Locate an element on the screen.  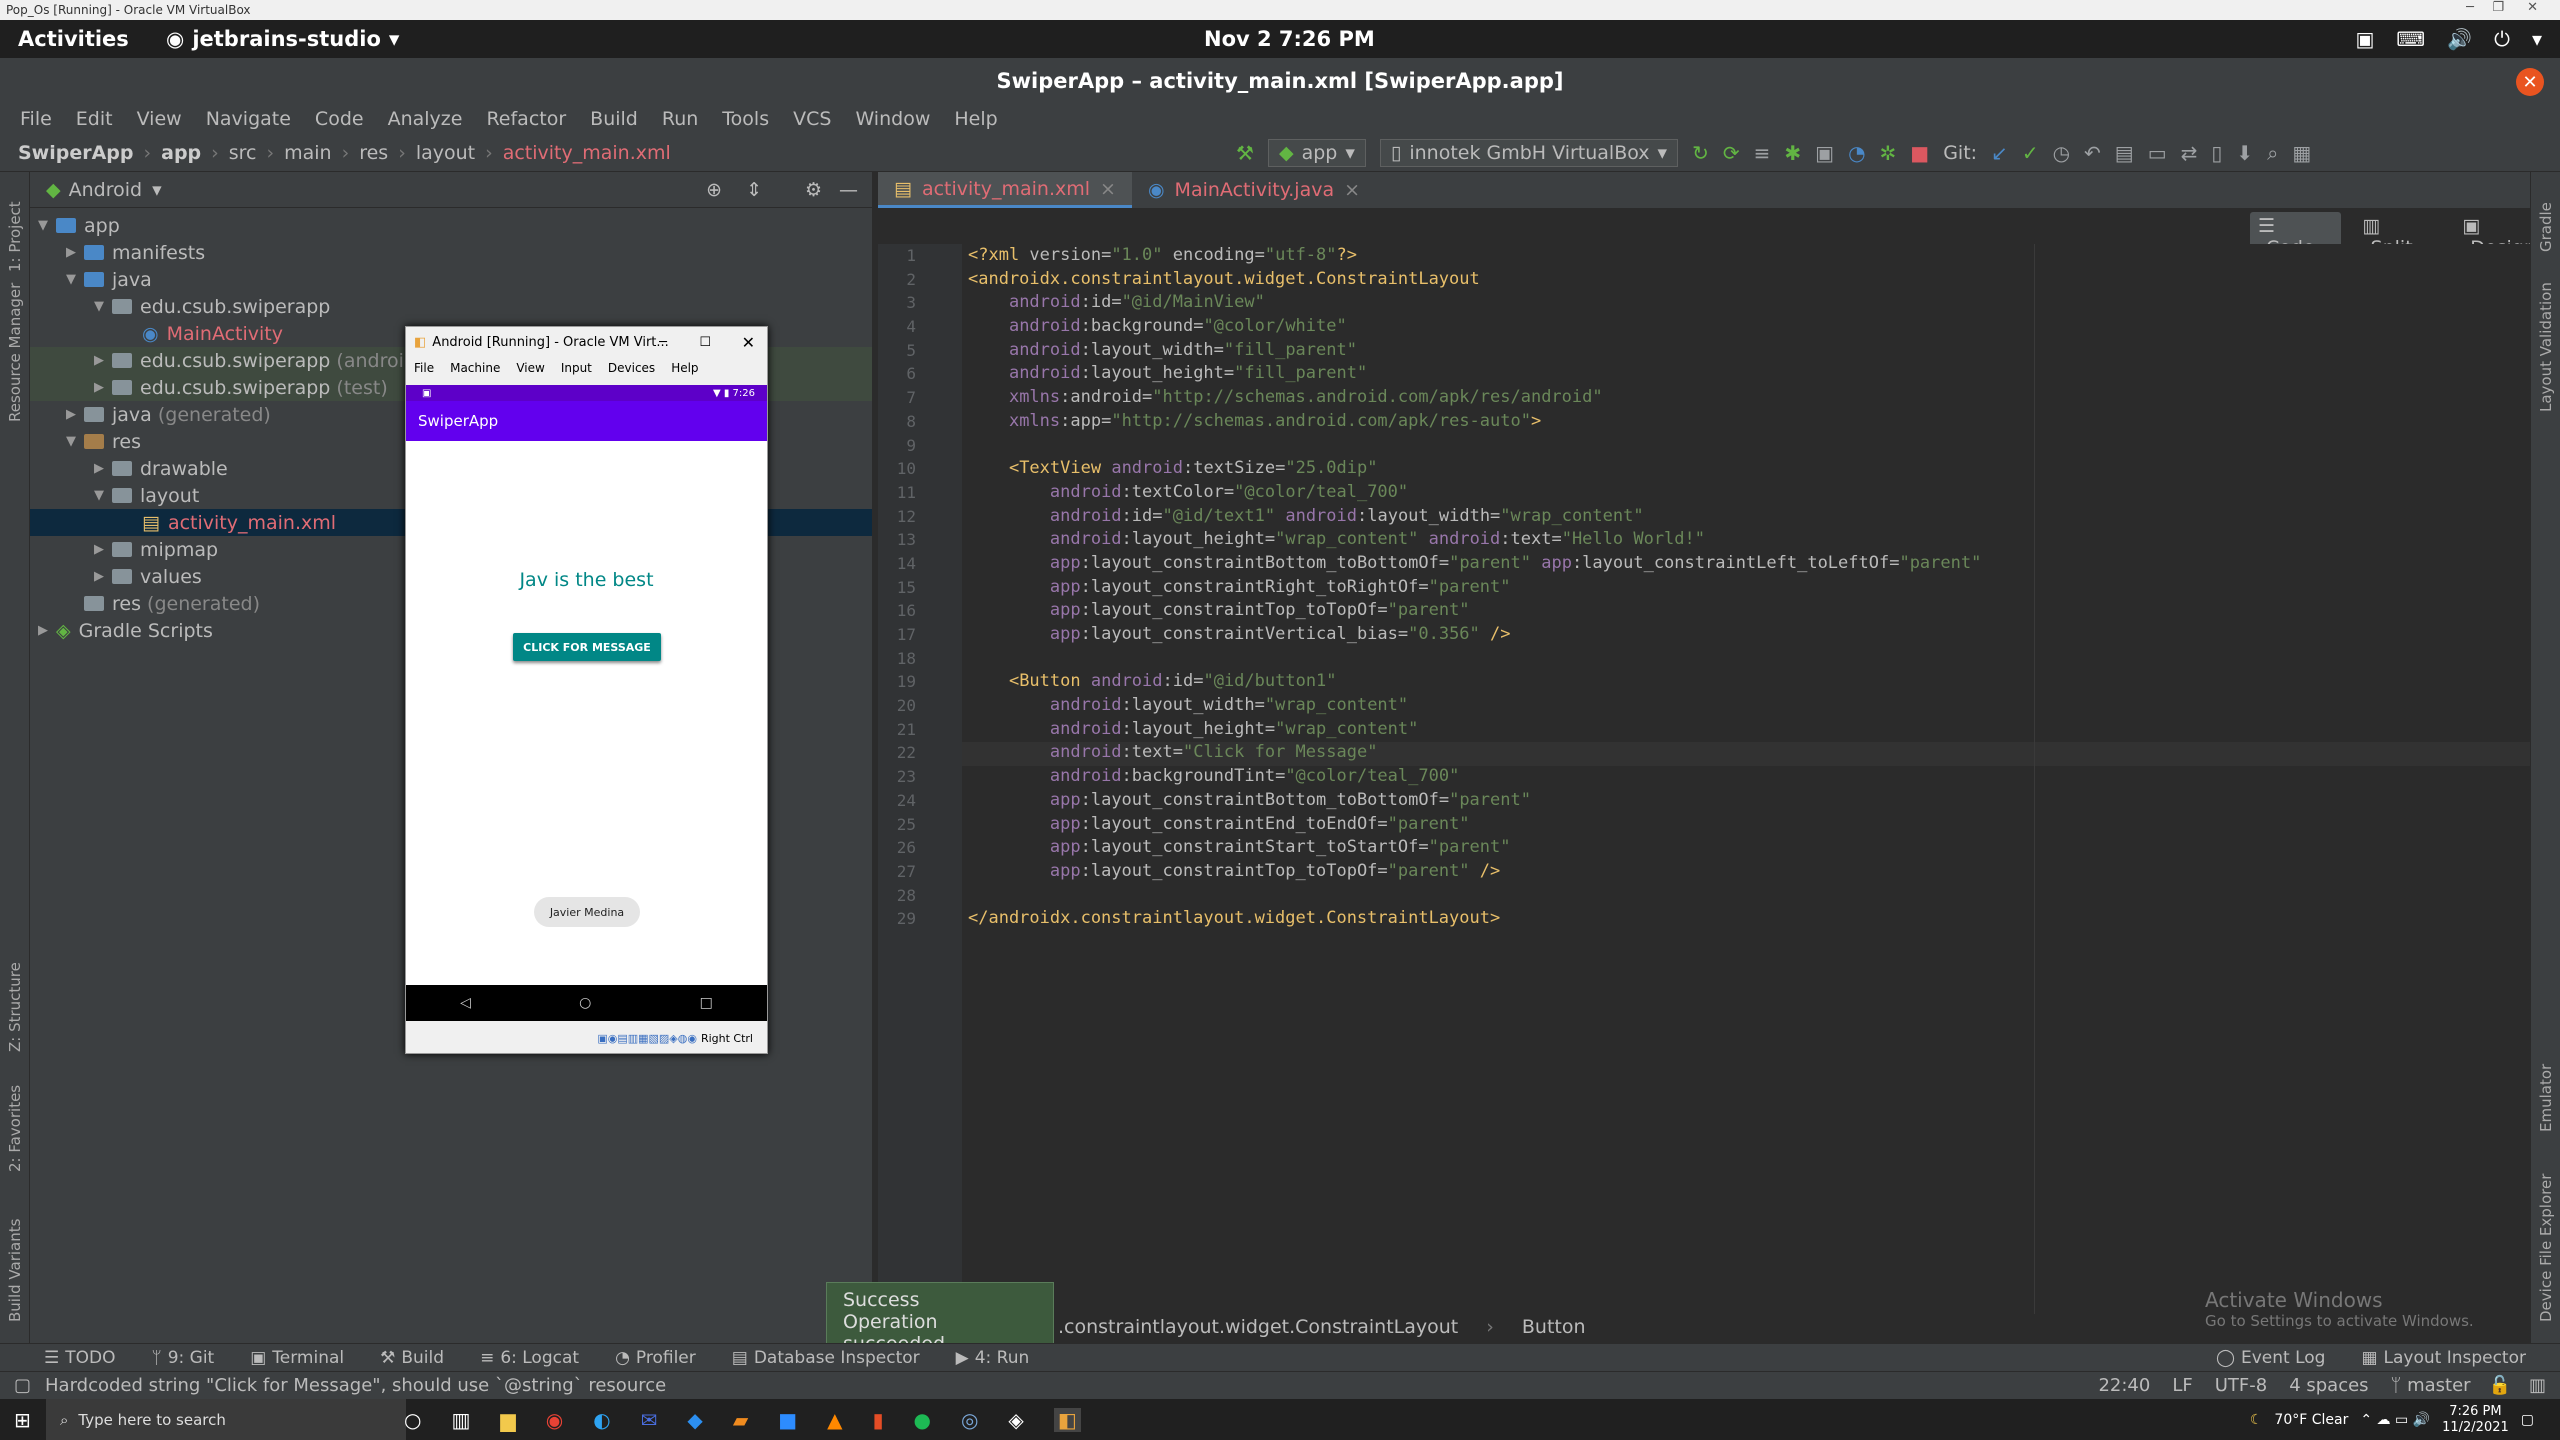
line-separator: LF is located at coordinates (2182, 1385).